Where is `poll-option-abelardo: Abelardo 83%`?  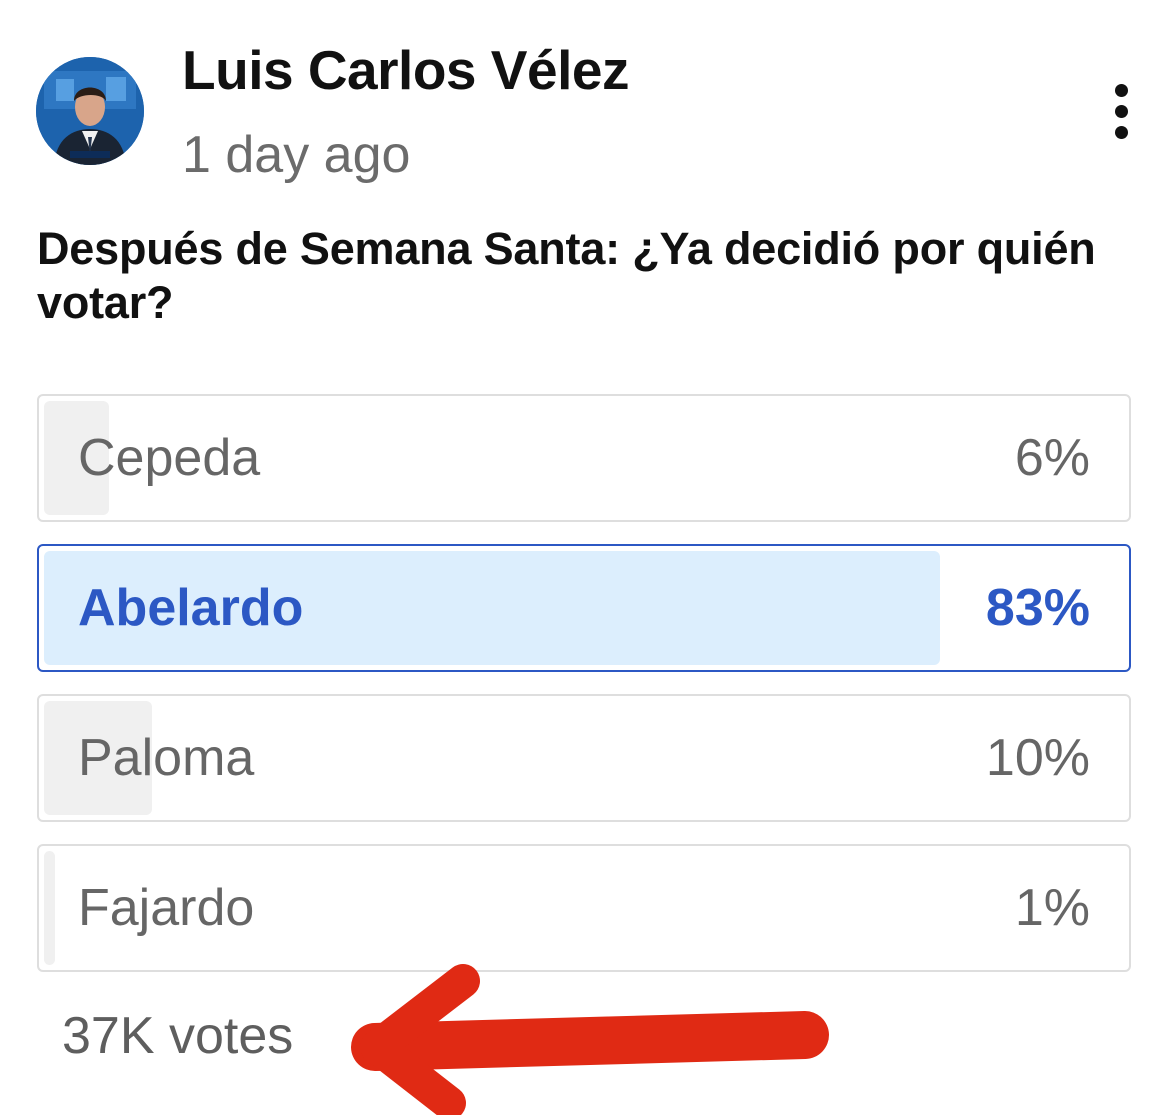
poll-option-abelardo: Abelardo 83% is located at coordinates (584, 608).